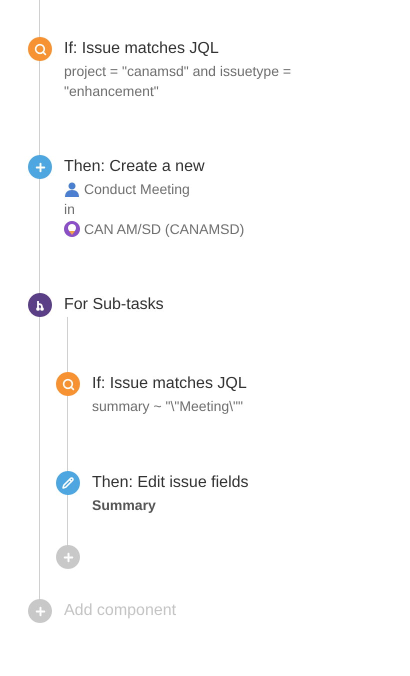  Describe the element at coordinates (72, 229) in the screenshot. I see `project-icon` at that location.